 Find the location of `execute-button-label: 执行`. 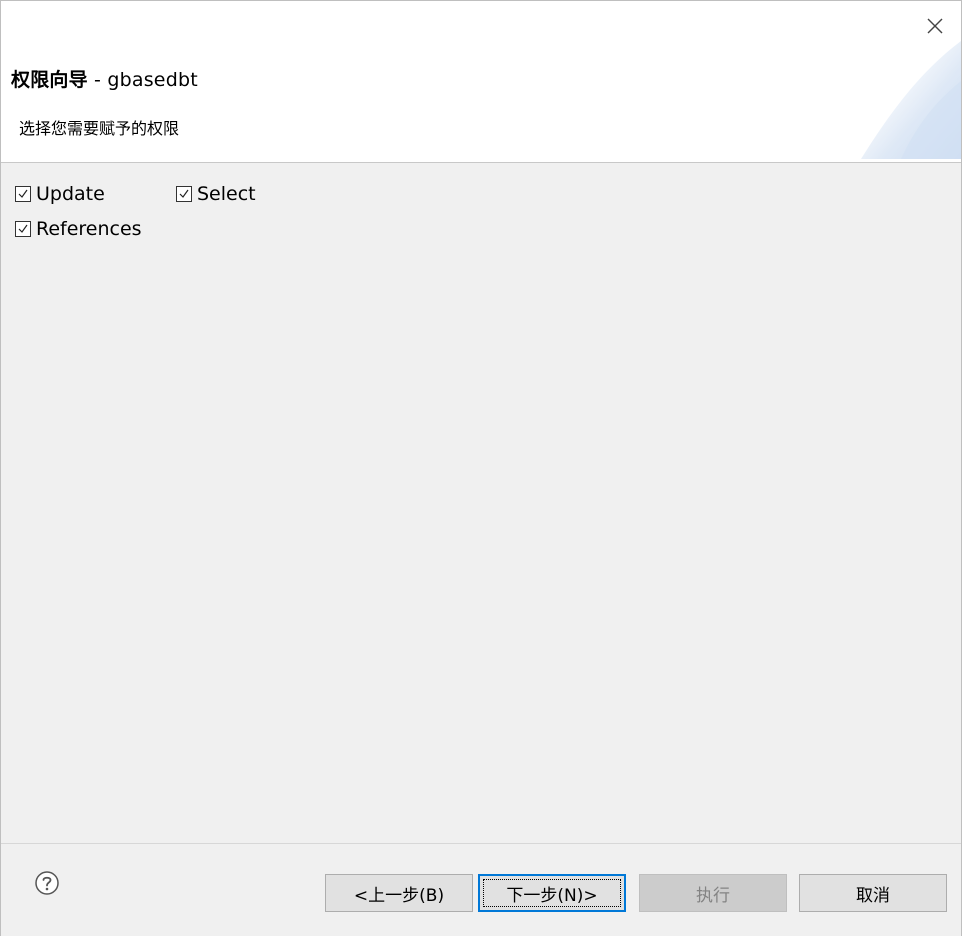

execute-button-label: 执行 is located at coordinates (713, 895).